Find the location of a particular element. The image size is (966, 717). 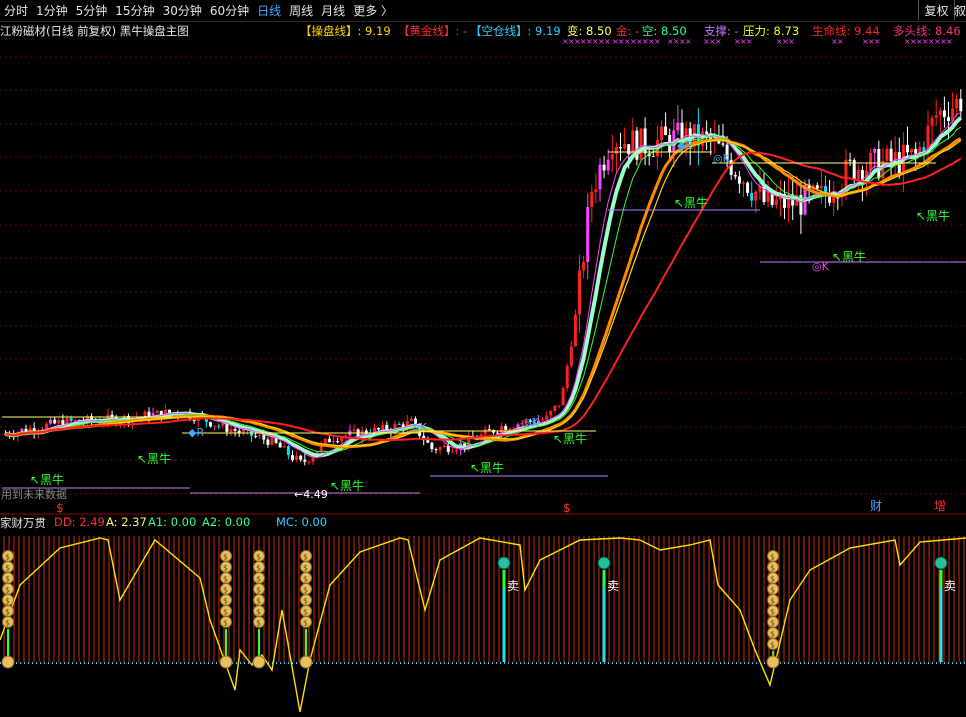

k-mark-0: ◎K is located at coordinates (419, 427).